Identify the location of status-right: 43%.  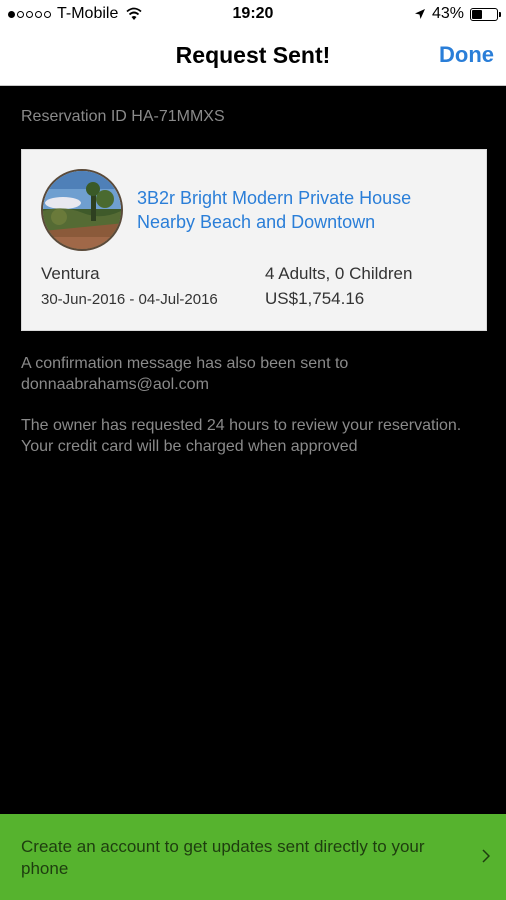
(457, 14).